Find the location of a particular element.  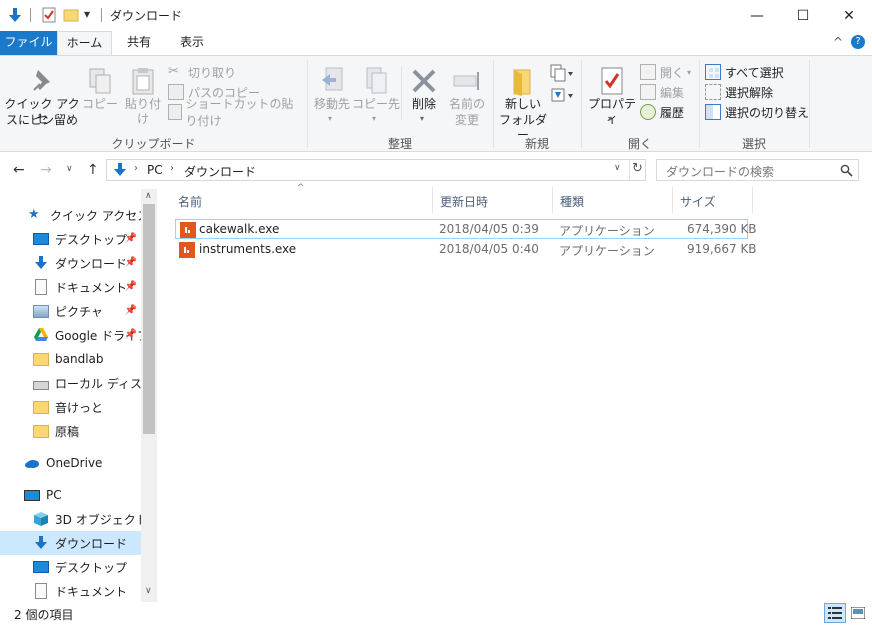

recent-locations-icon: ∨ is located at coordinates (69, 169).